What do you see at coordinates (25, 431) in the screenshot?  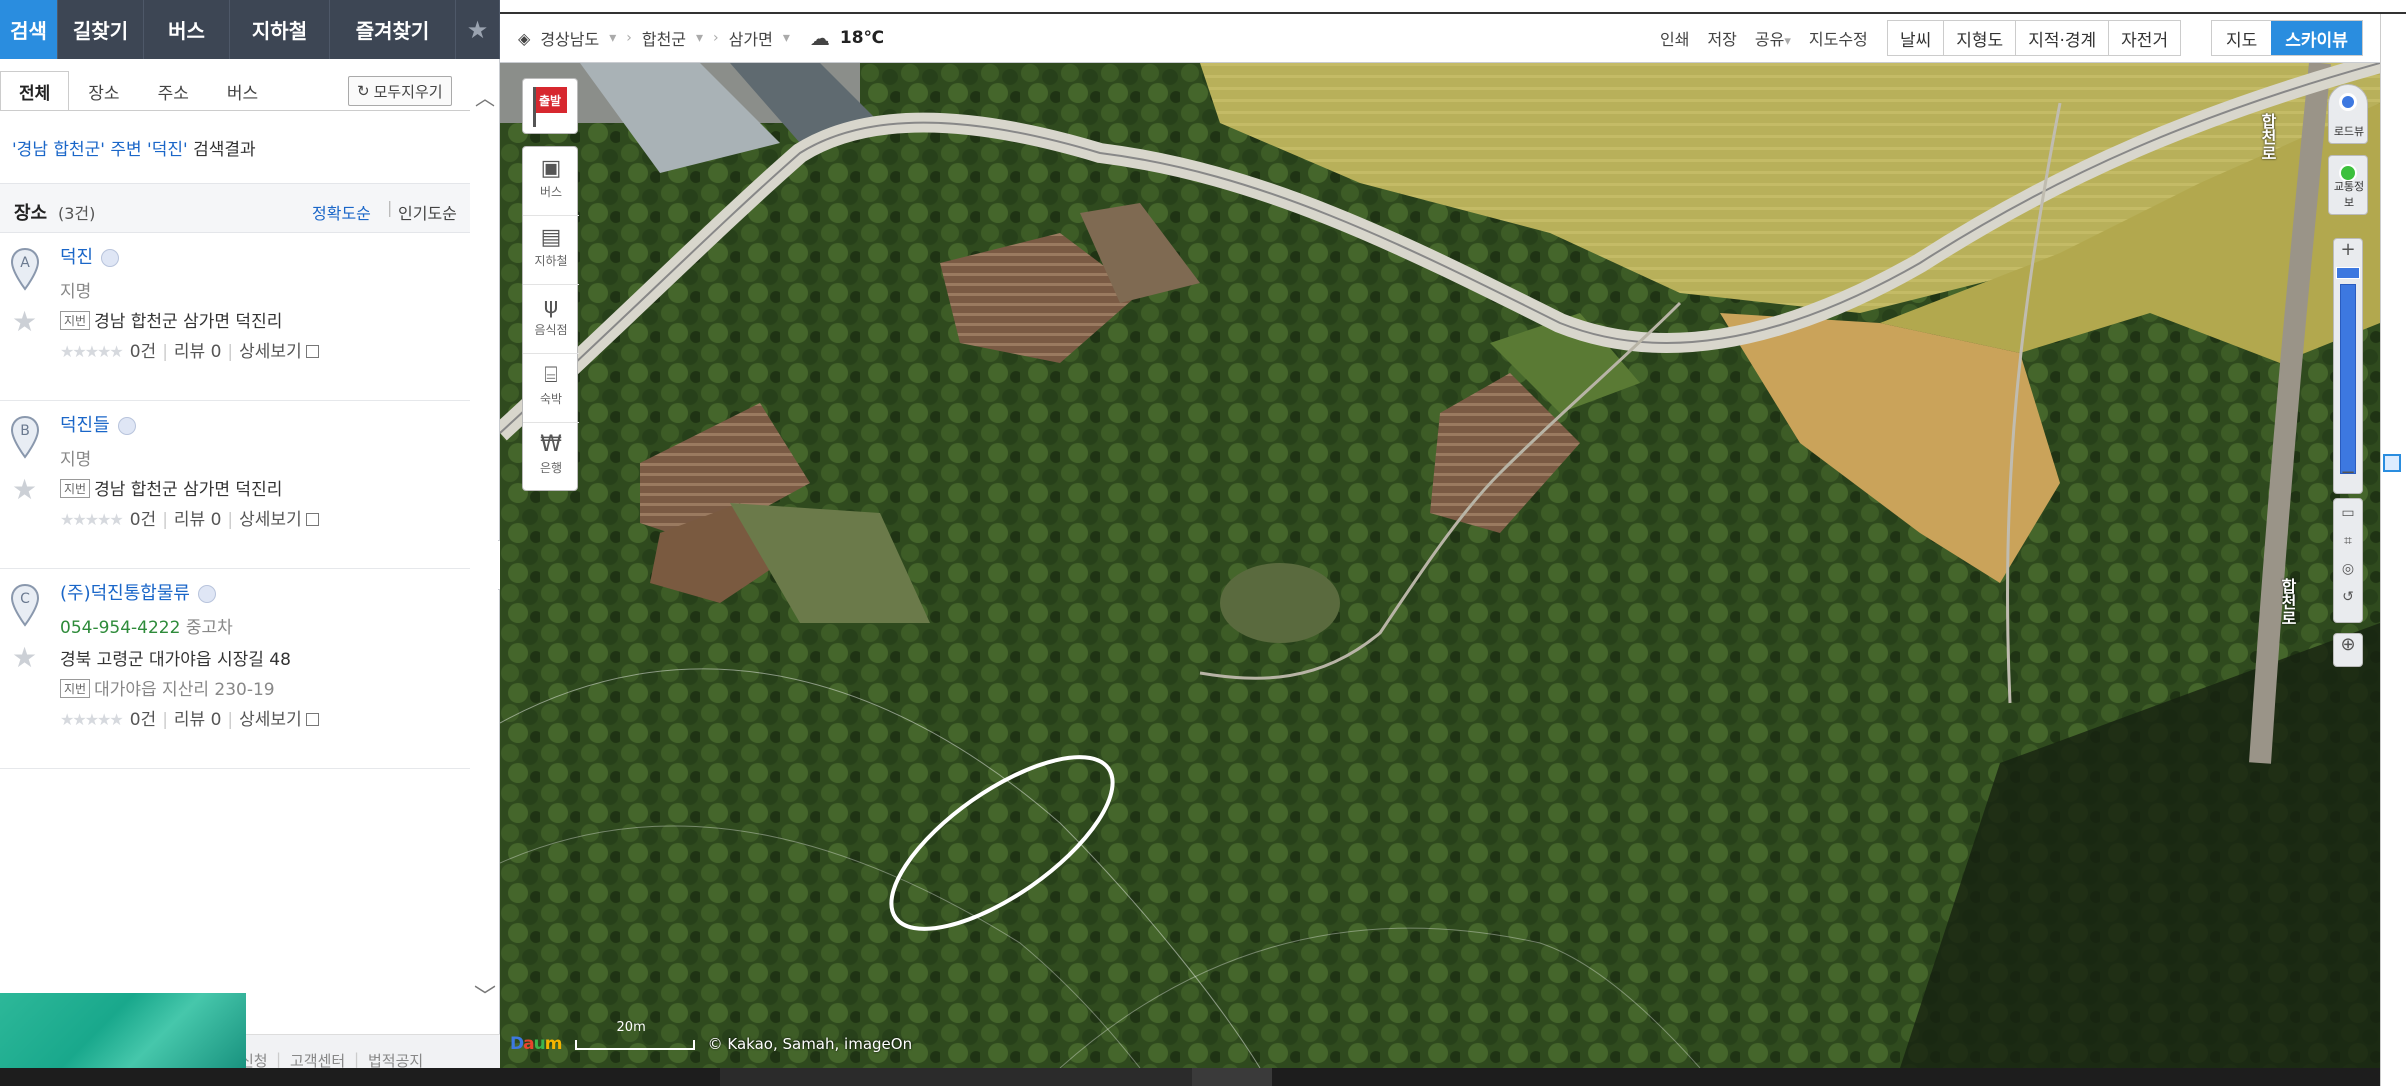 I see `svg-text: B` at bounding box center [25, 431].